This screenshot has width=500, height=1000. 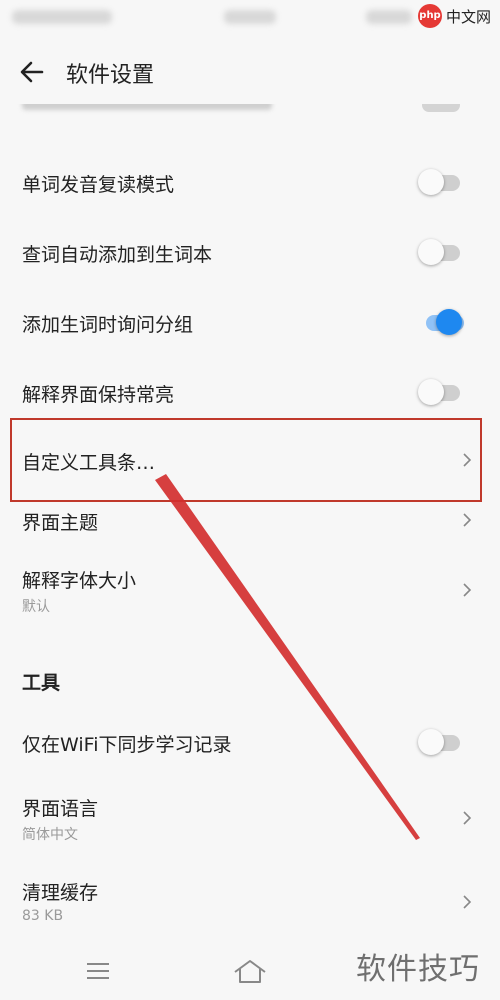 What do you see at coordinates (62, 17) in the screenshot?
I see `status-carrier-blur` at bounding box center [62, 17].